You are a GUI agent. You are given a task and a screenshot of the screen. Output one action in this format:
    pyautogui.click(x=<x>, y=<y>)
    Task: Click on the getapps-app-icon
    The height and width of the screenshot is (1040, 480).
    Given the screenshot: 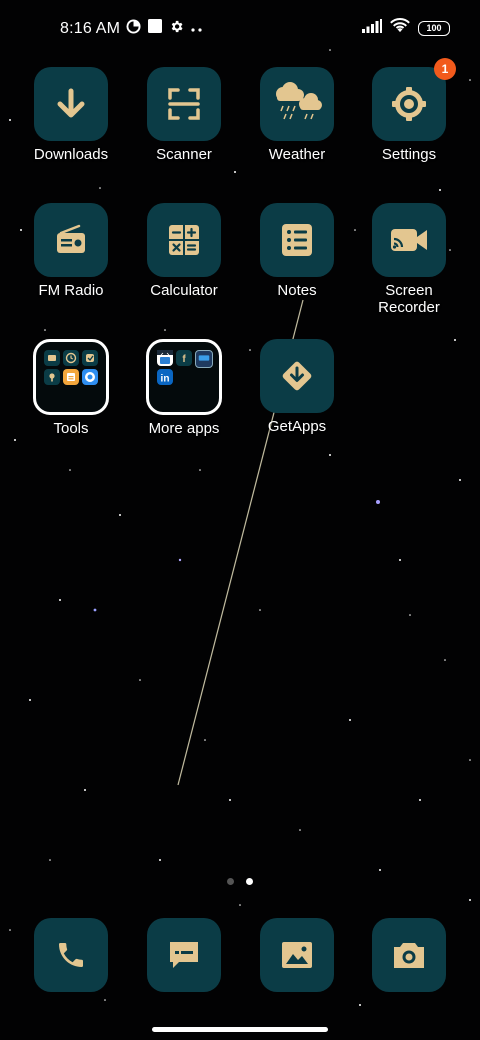 What is the action you would take?
    pyautogui.click(x=297, y=376)
    